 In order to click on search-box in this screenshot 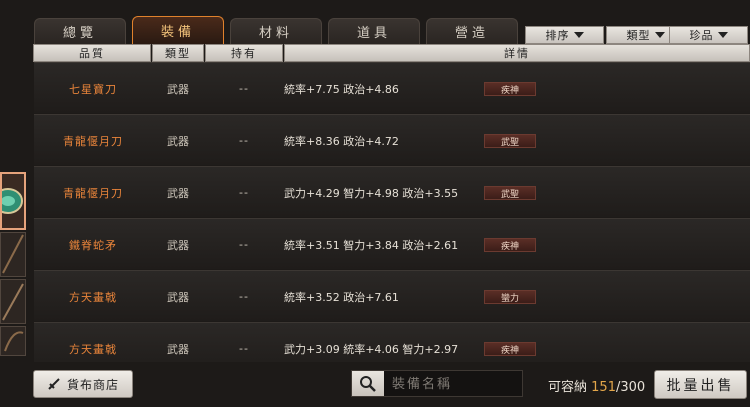, I will do `click(437, 384)`.